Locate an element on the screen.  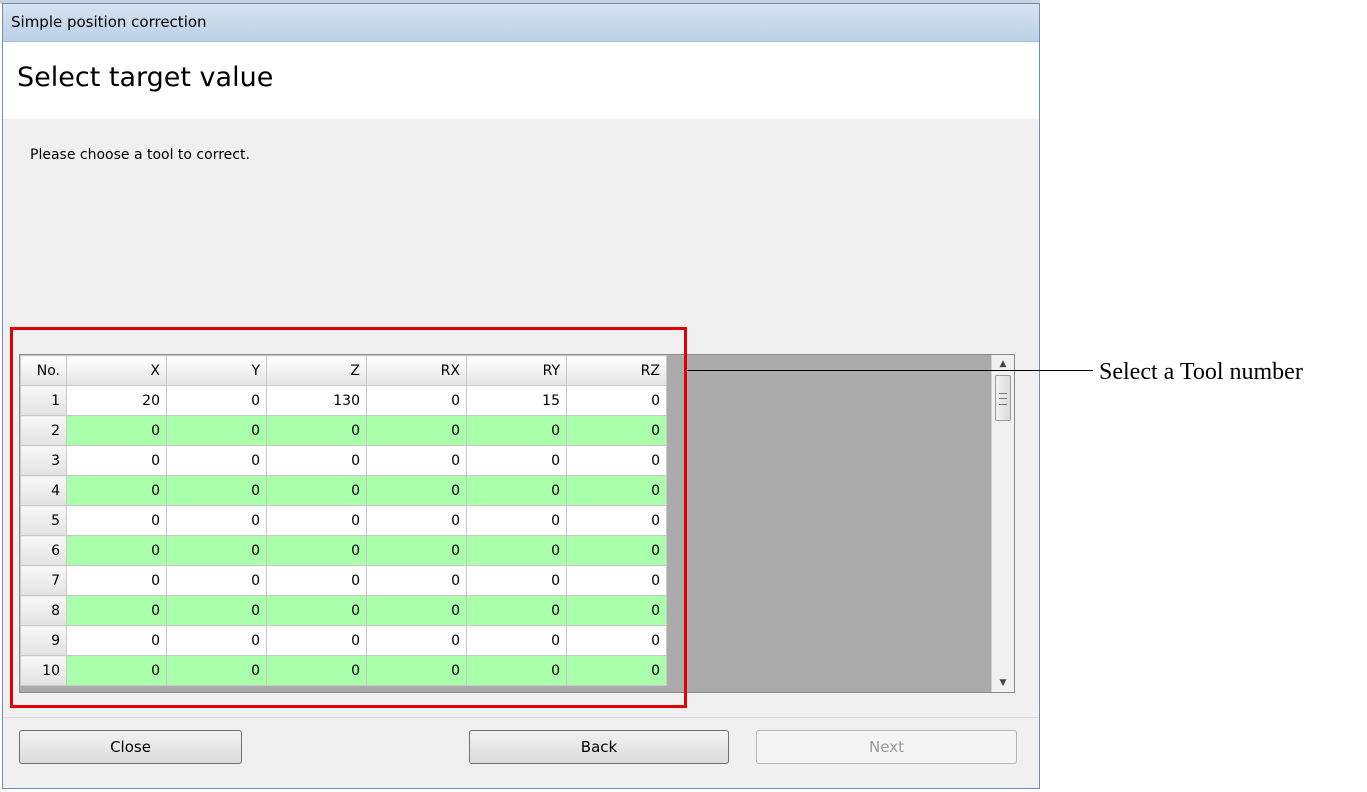
table-header-row: No. X Y Z RX RY RZ is located at coordinates (343, 370).